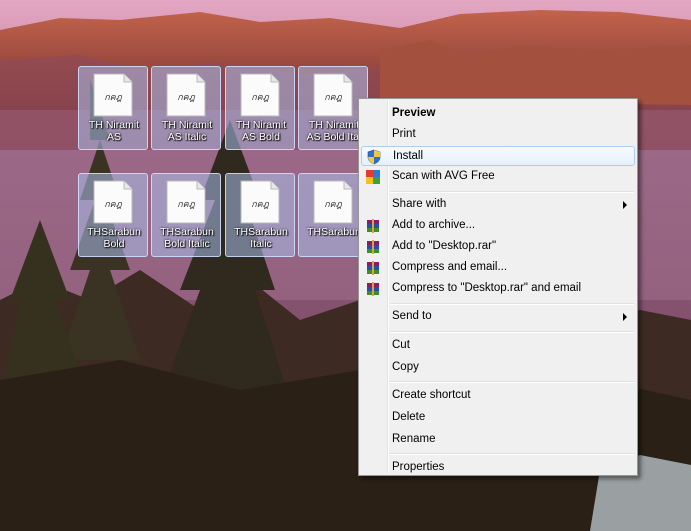  Describe the element at coordinates (114, 131) in the screenshot. I see `file-name: TH Niramit AS` at that location.